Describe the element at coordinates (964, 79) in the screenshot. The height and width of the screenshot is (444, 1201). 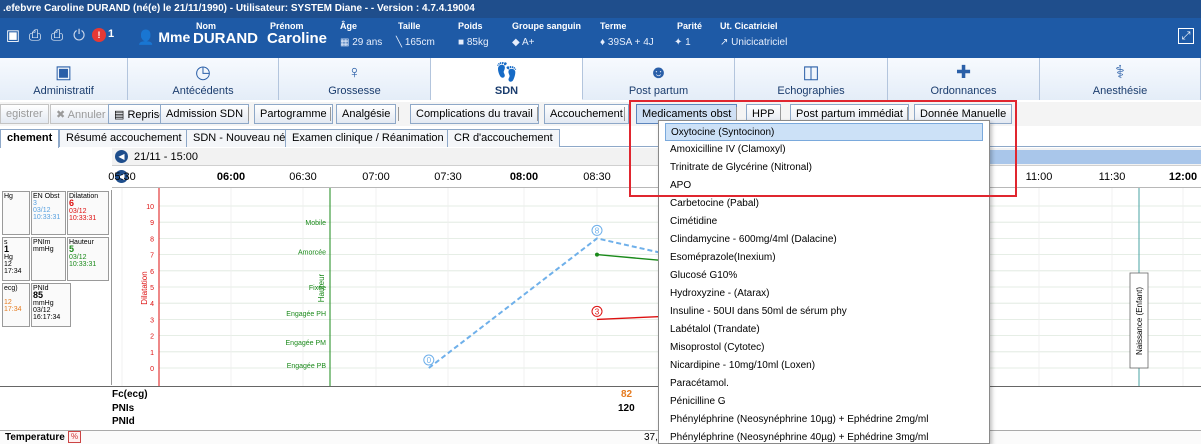
I see `tab-ordonnances: ✚ Ordonnances` at that location.